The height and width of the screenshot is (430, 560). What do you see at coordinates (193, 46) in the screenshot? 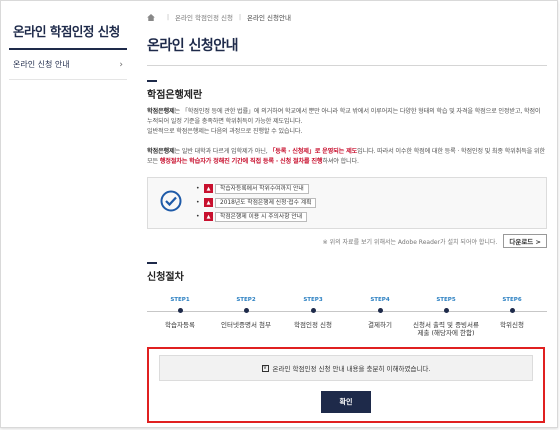
I see `page-title: 온라인 신청안내` at bounding box center [193, 46].